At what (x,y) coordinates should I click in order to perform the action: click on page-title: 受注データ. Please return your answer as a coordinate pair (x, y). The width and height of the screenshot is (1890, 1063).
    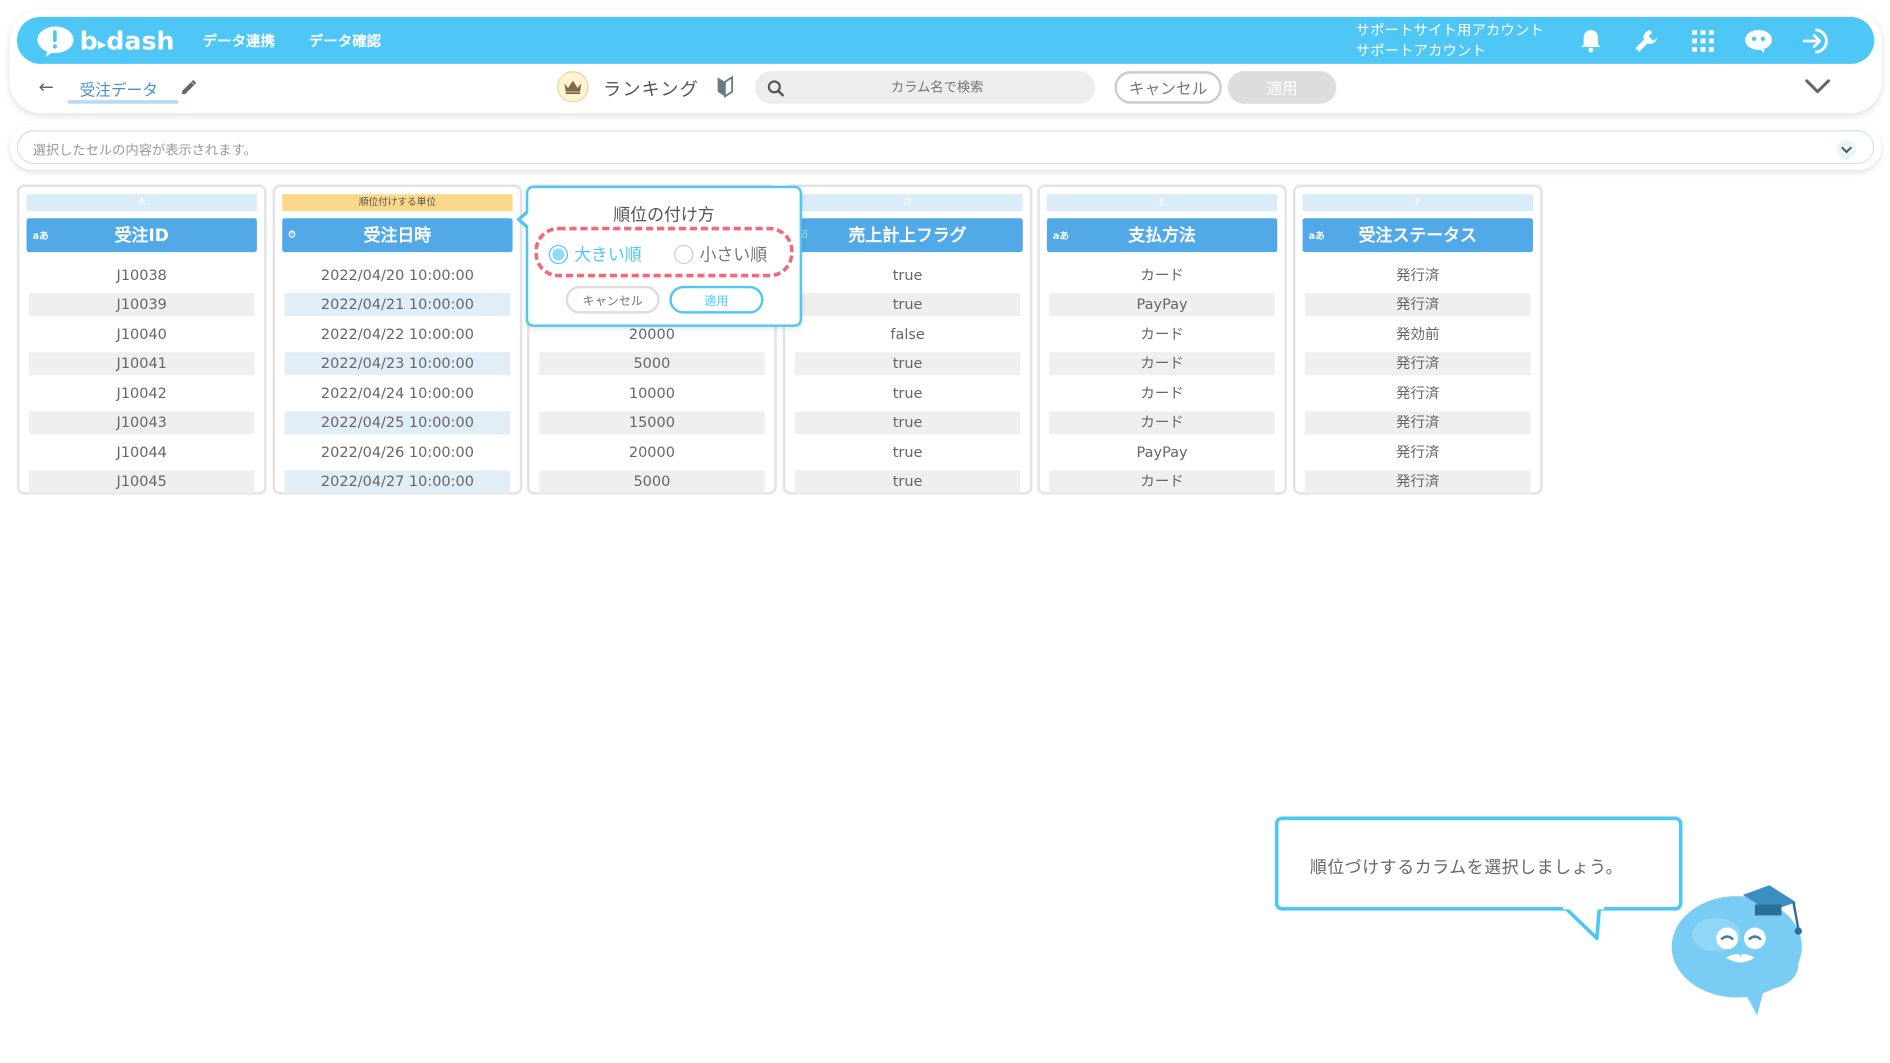
    Looking at the image, I should click on (119, 91).